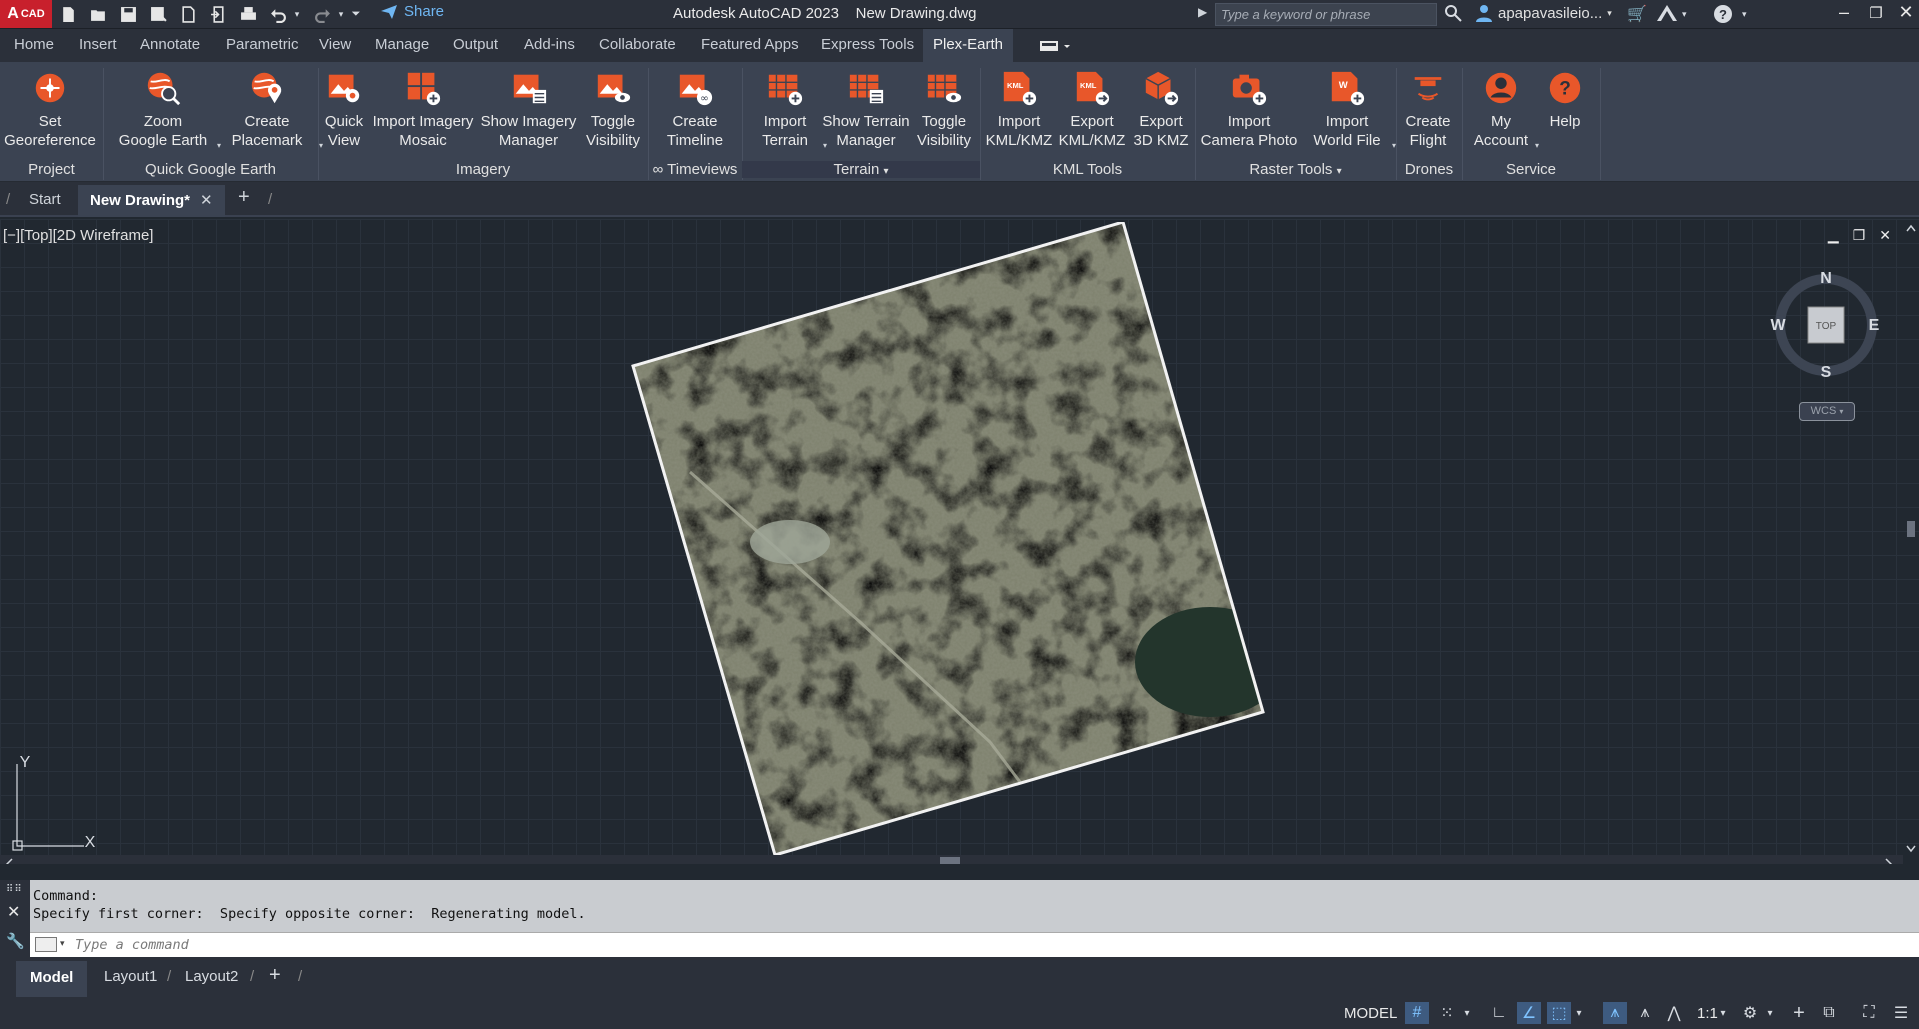 The image size is (1919, 1029). Describe the element at coordinates (151, 201) in the screenshot. I see `file-tab-new-drawing: New Drawing* ✕` at that location.